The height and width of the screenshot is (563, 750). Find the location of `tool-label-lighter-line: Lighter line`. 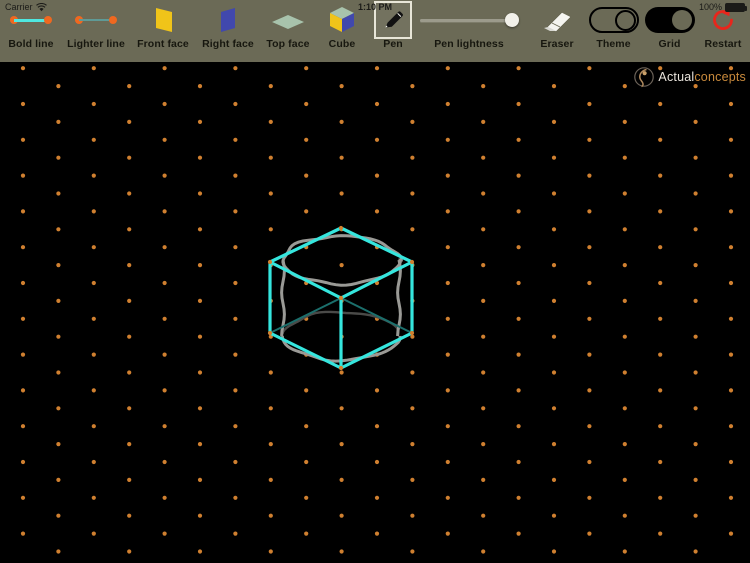

tool-label-lighter-line: Lighter line is located at coordinates (96, 44).